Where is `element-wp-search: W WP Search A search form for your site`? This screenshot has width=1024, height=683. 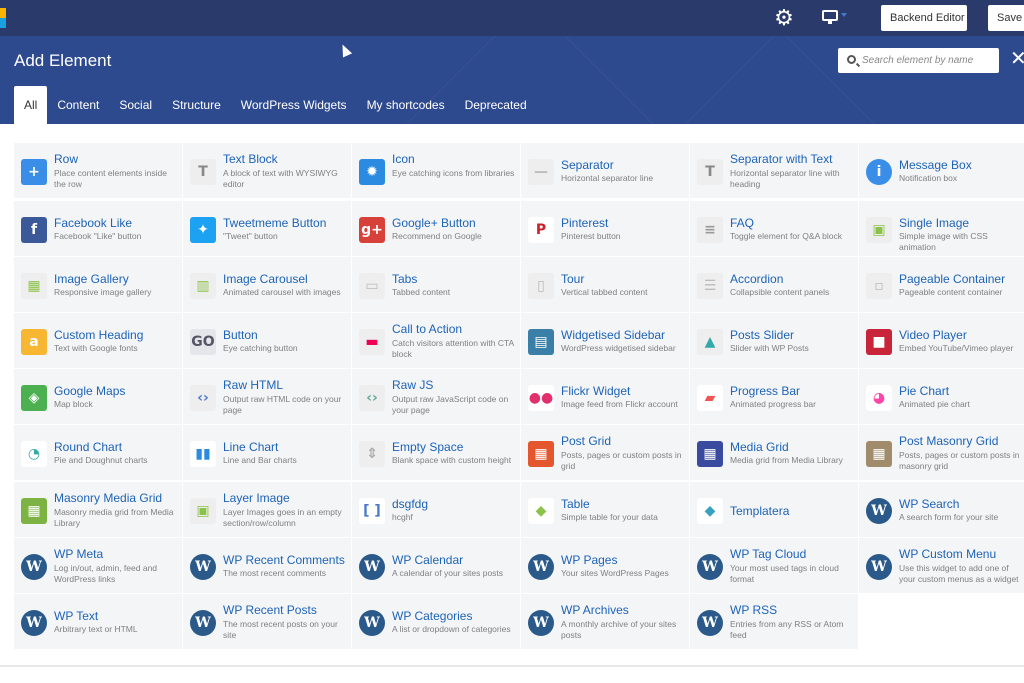 element-wp-search: W WP Search A search form for your site is located at coordinates (941, 509).